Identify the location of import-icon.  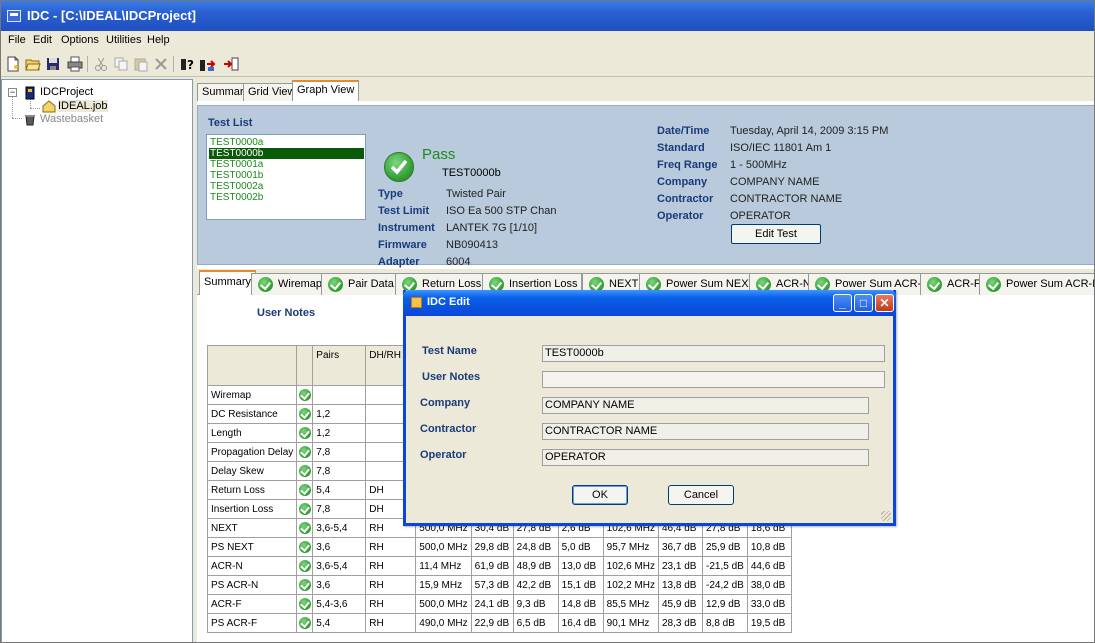
(231, 64).